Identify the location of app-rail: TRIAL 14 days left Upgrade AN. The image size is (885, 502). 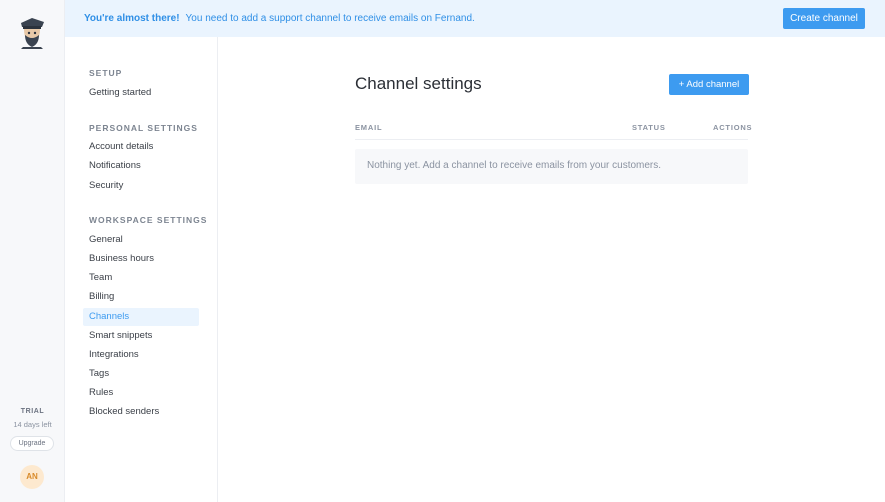
(32, 251).